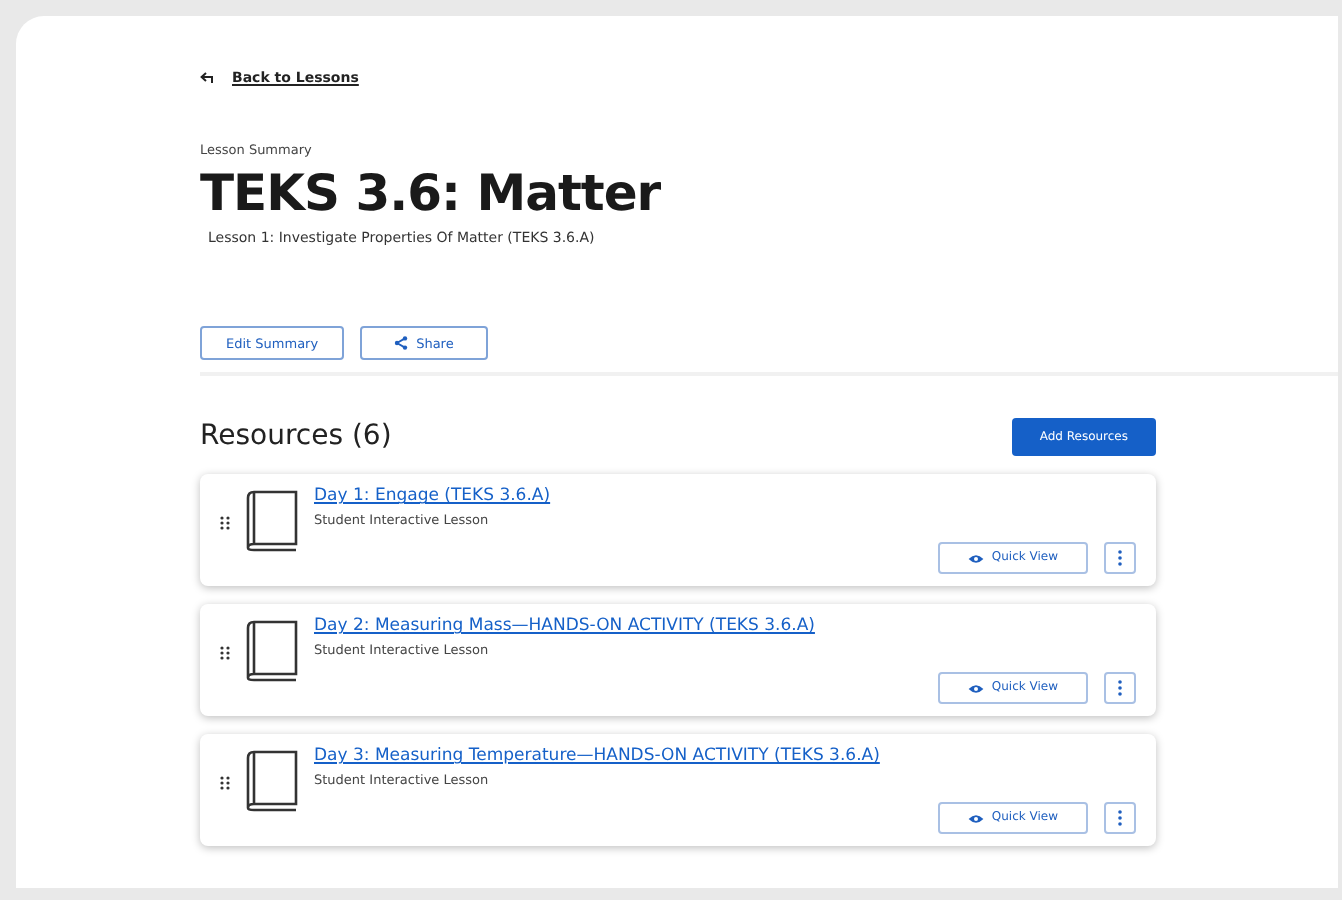  What do you see at coordinates (208, 78) in the screenshot?
I see `back-arrow-icon` at bounding box center [208, 78].